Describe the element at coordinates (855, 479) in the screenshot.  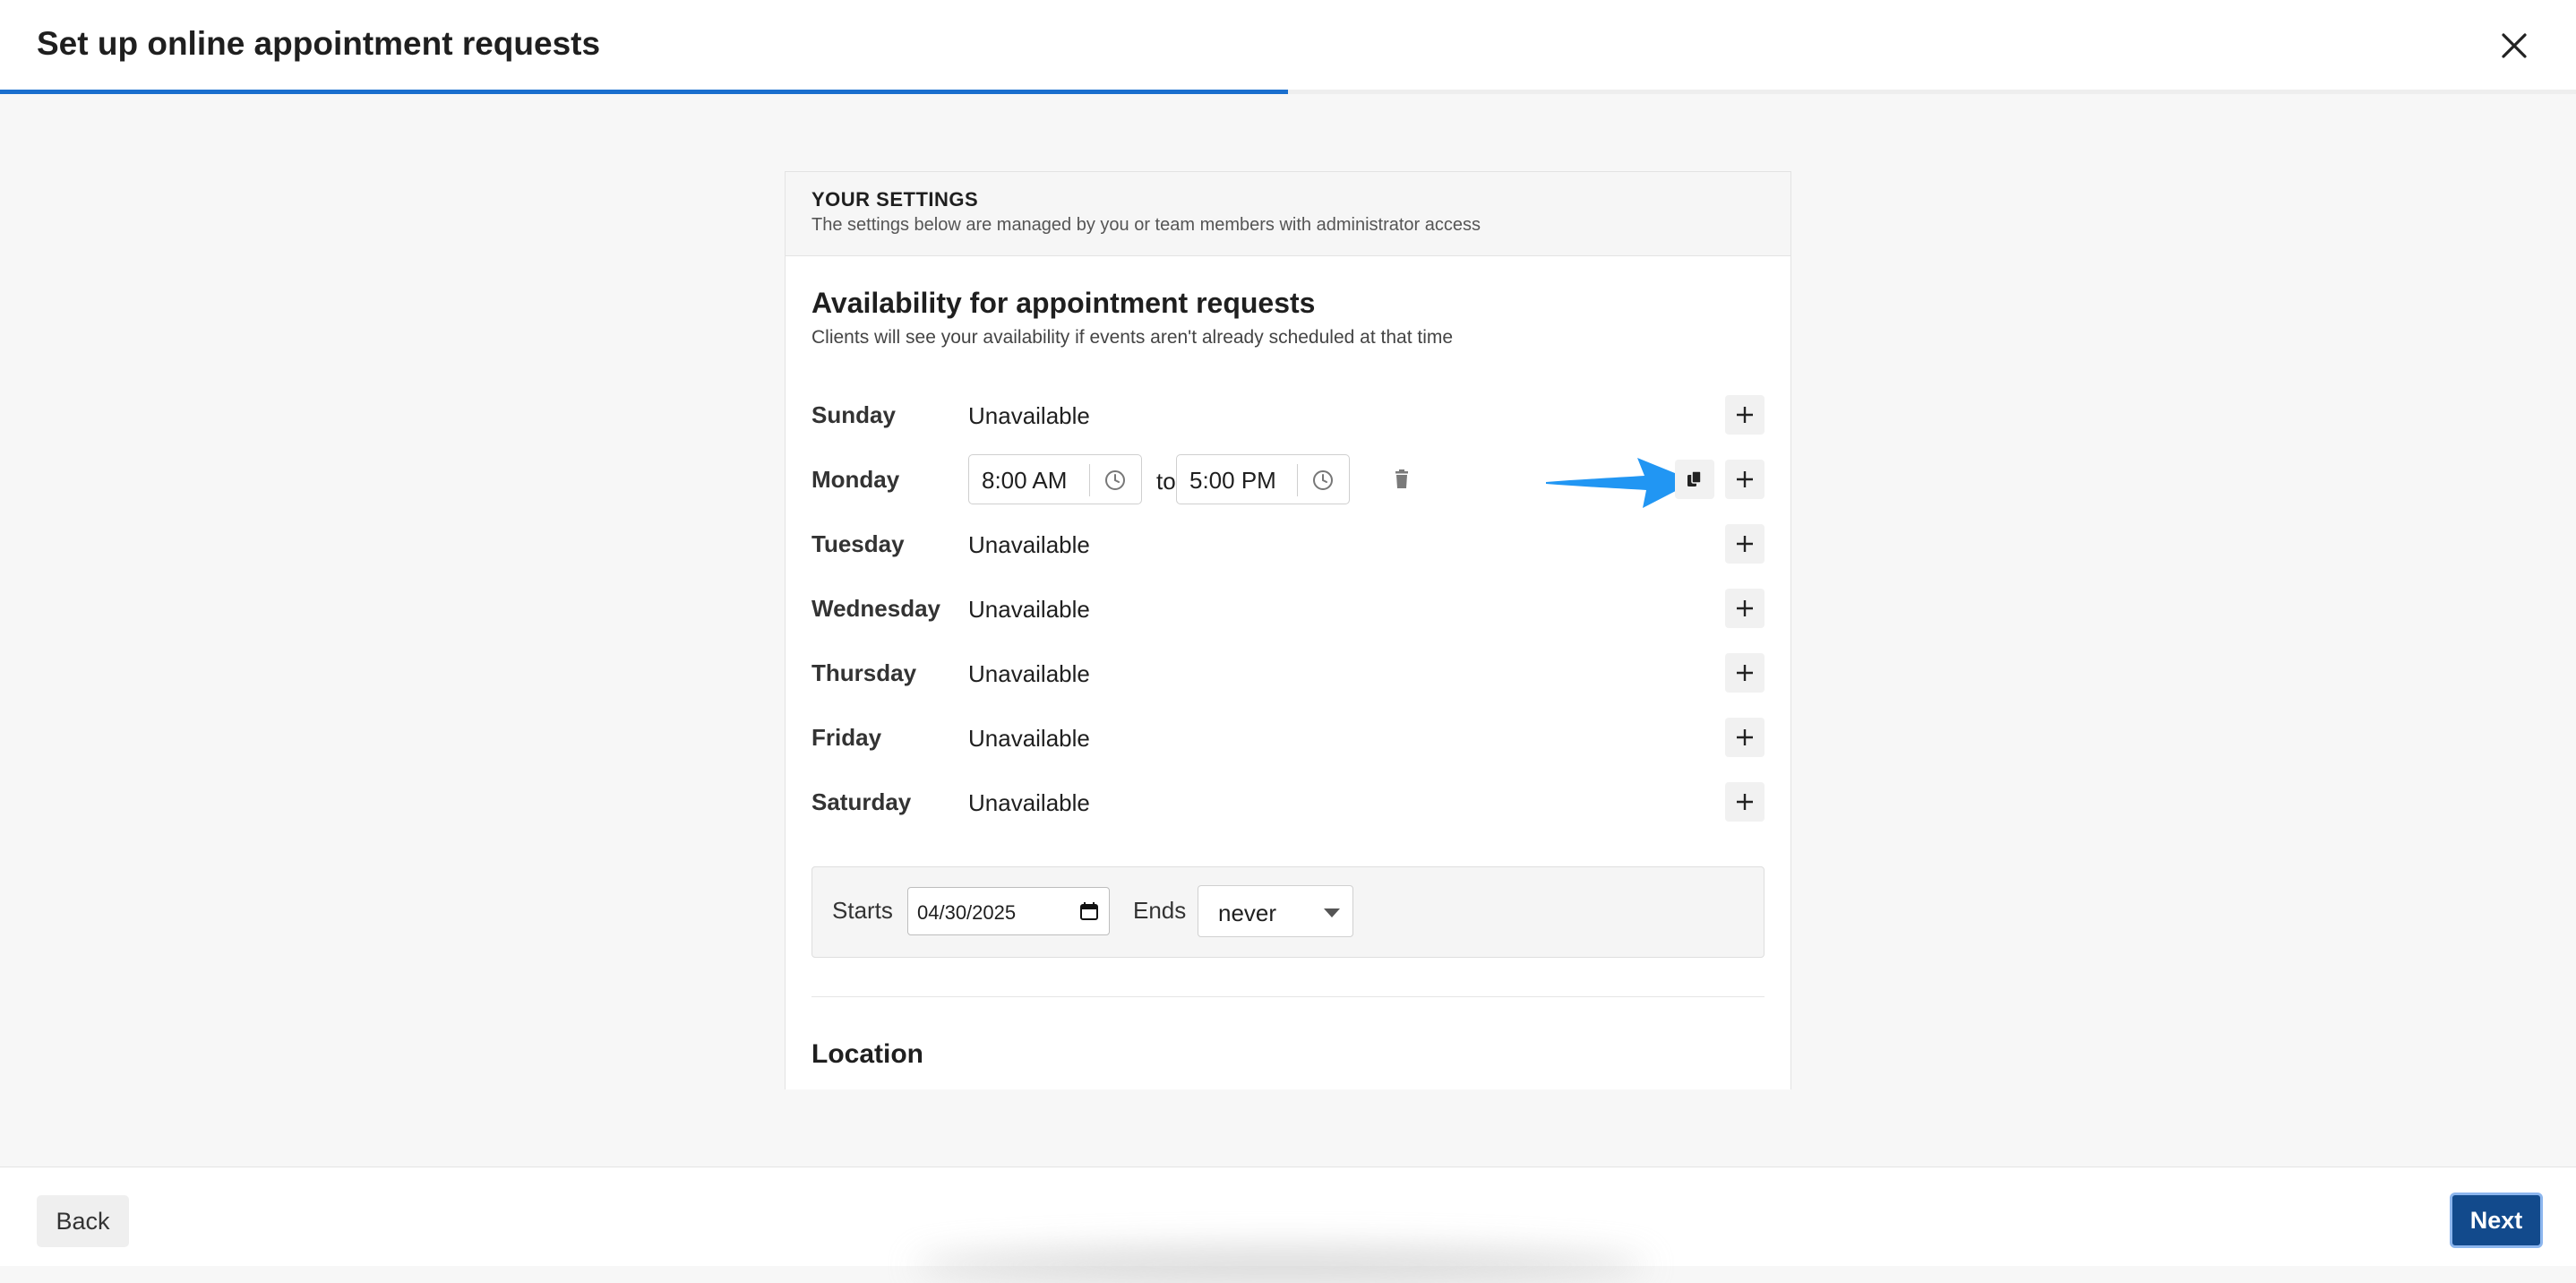
I see `day-name: Monday` at that location.